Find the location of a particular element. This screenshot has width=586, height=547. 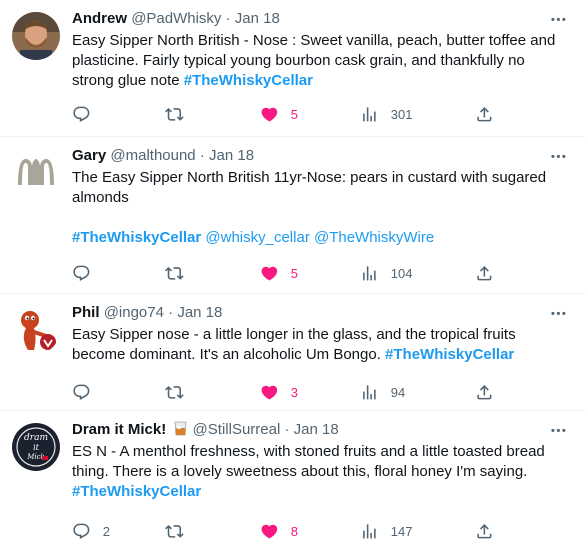

author-name: Andrew is located at coordinates (99, 18).